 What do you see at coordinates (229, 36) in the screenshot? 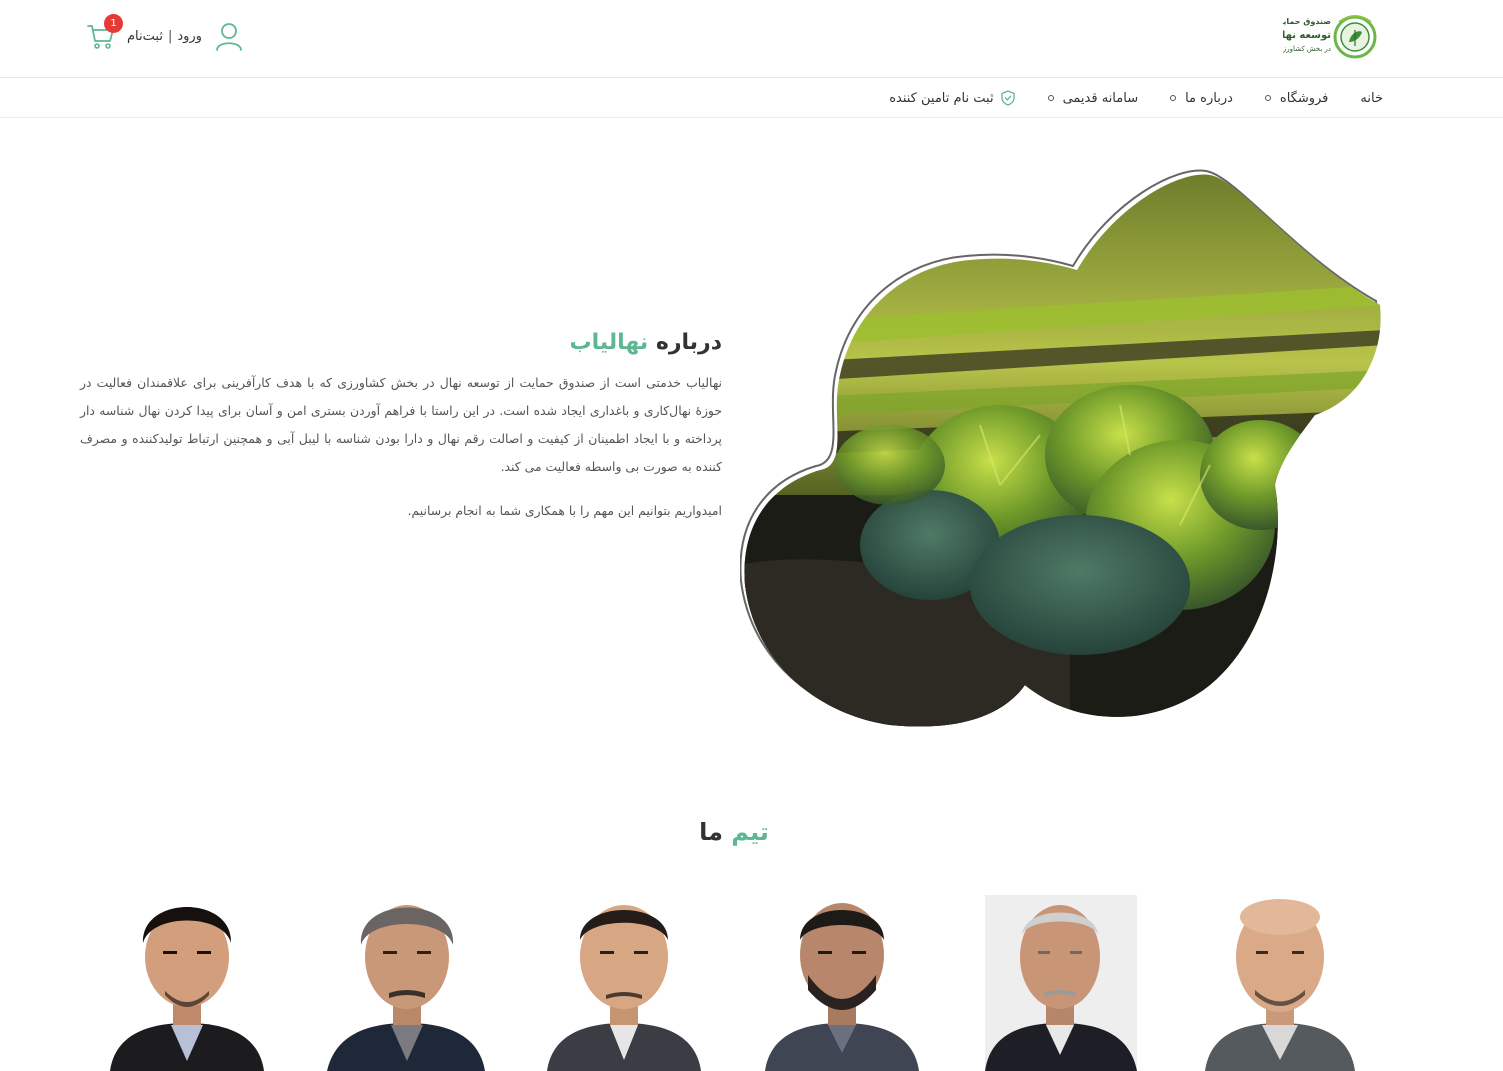
I see `user-icon` at bounding box center [229, 36].